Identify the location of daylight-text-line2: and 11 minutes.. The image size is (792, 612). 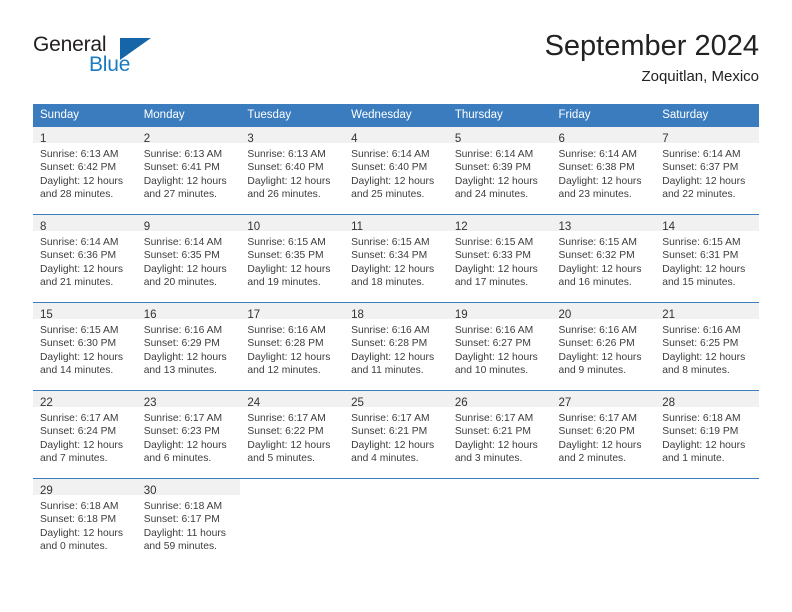
(387, 370).